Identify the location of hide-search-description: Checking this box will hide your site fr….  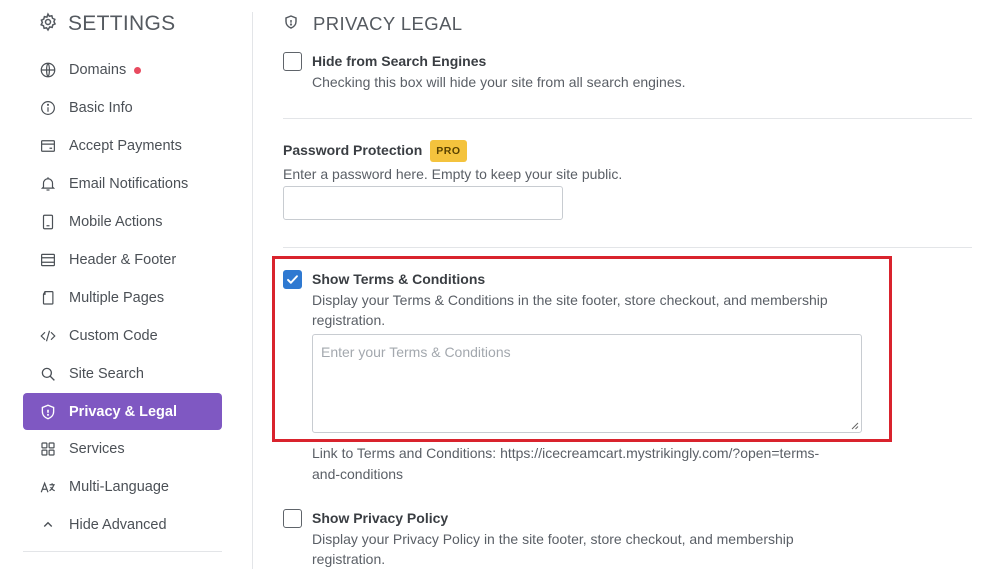
(499, 82).